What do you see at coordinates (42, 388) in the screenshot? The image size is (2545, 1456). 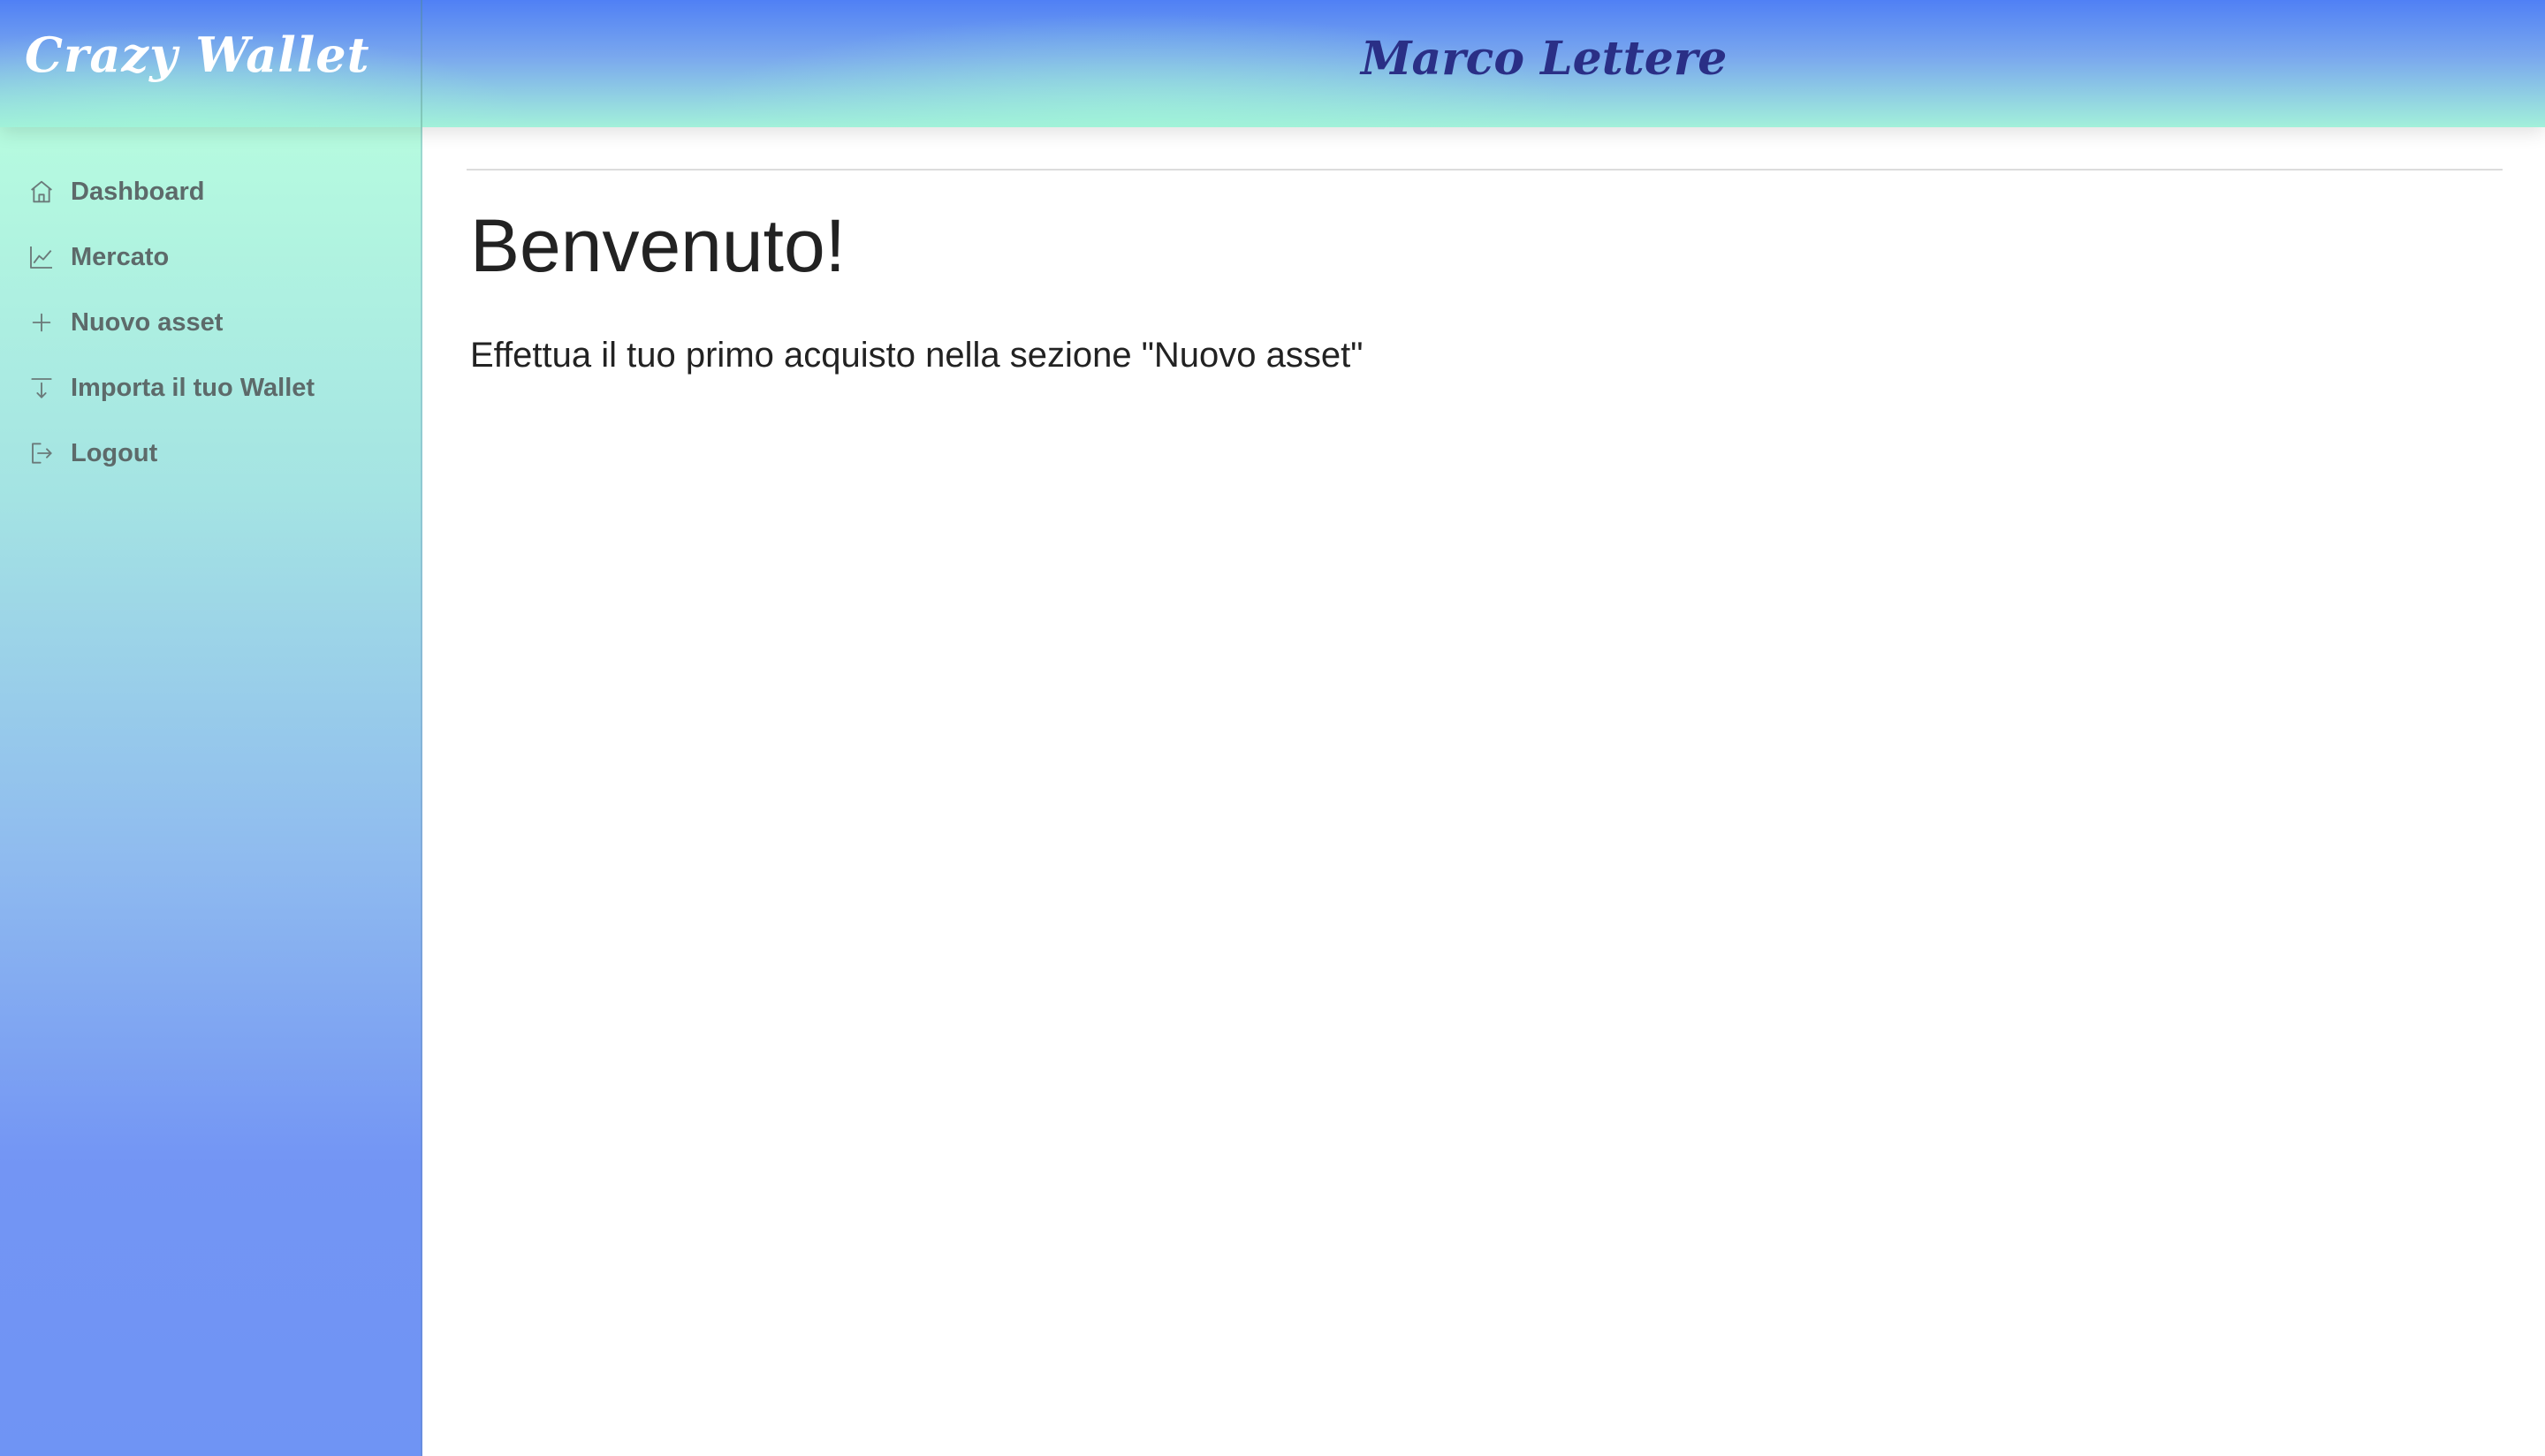 I see `import-icon` at bounding box center [42, 388].